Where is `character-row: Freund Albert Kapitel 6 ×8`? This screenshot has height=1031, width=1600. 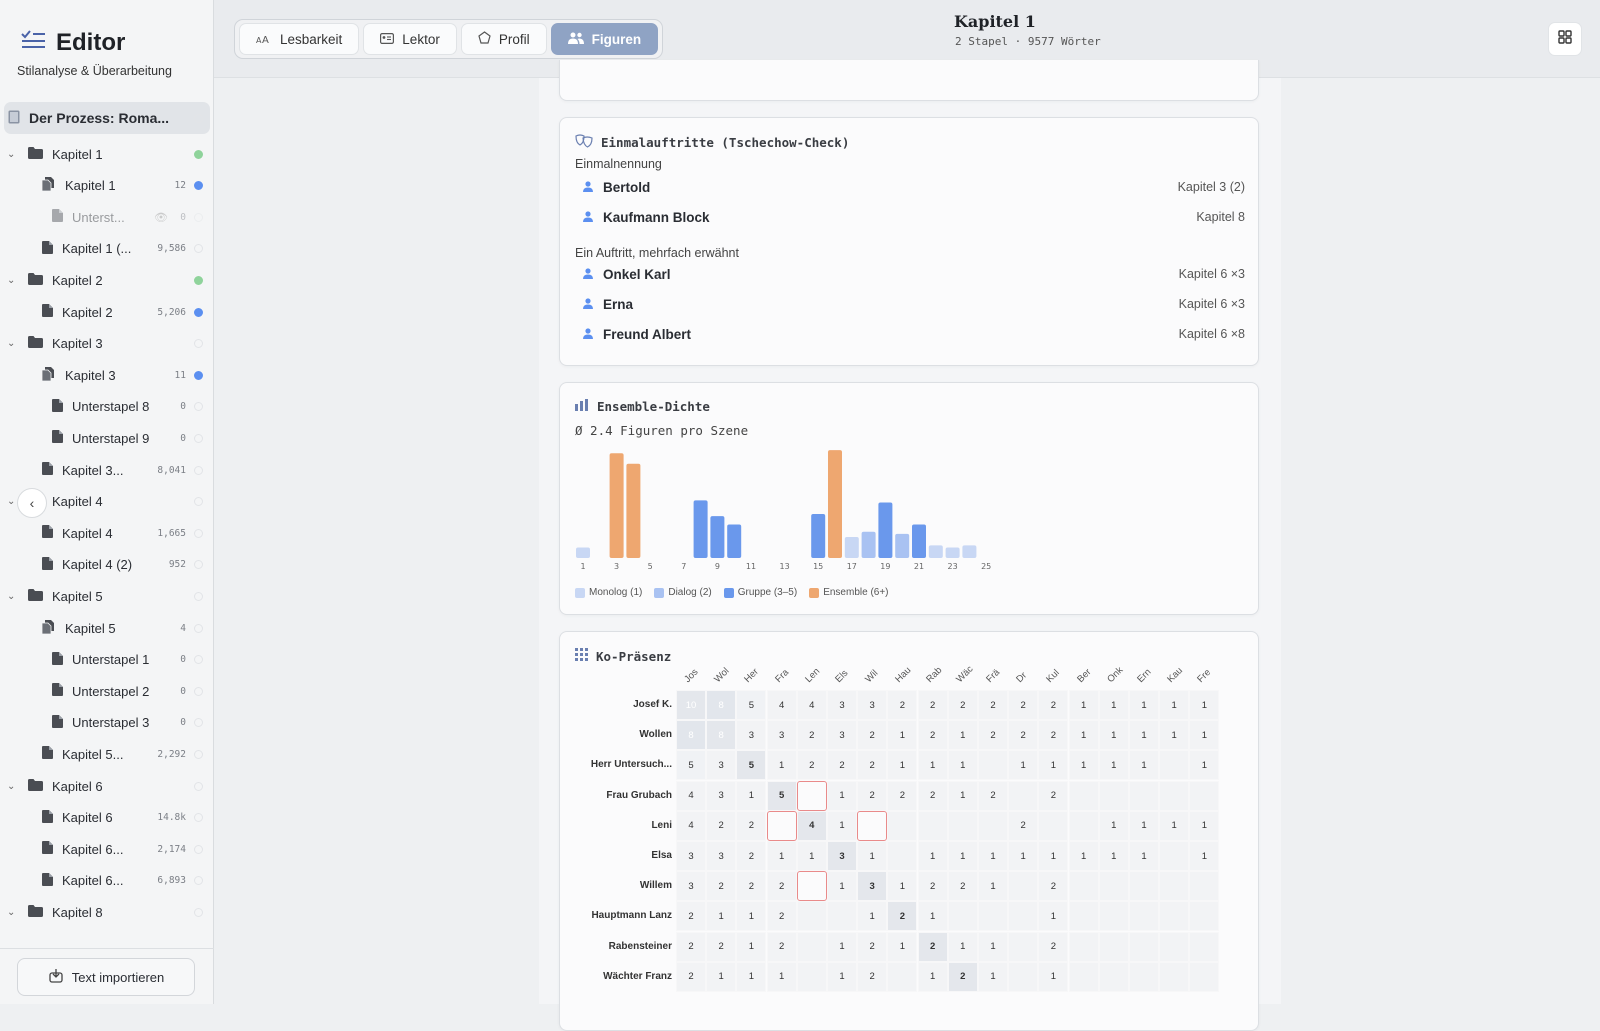
character-row: Freund Albert Kapitel 6 ×8 is located at coordinates (910, 334).